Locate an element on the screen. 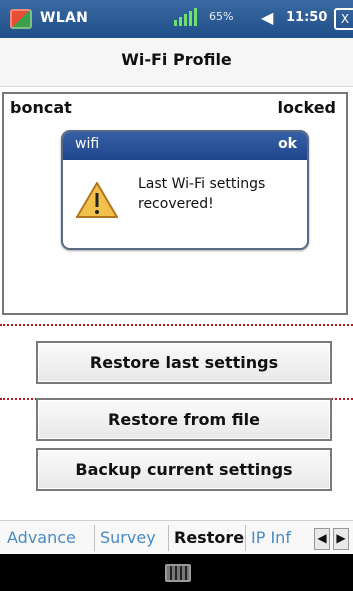 This screenshot has height=591, width=353. profile-header: Wi-Fi Profile is located at coordinates (176, 62).